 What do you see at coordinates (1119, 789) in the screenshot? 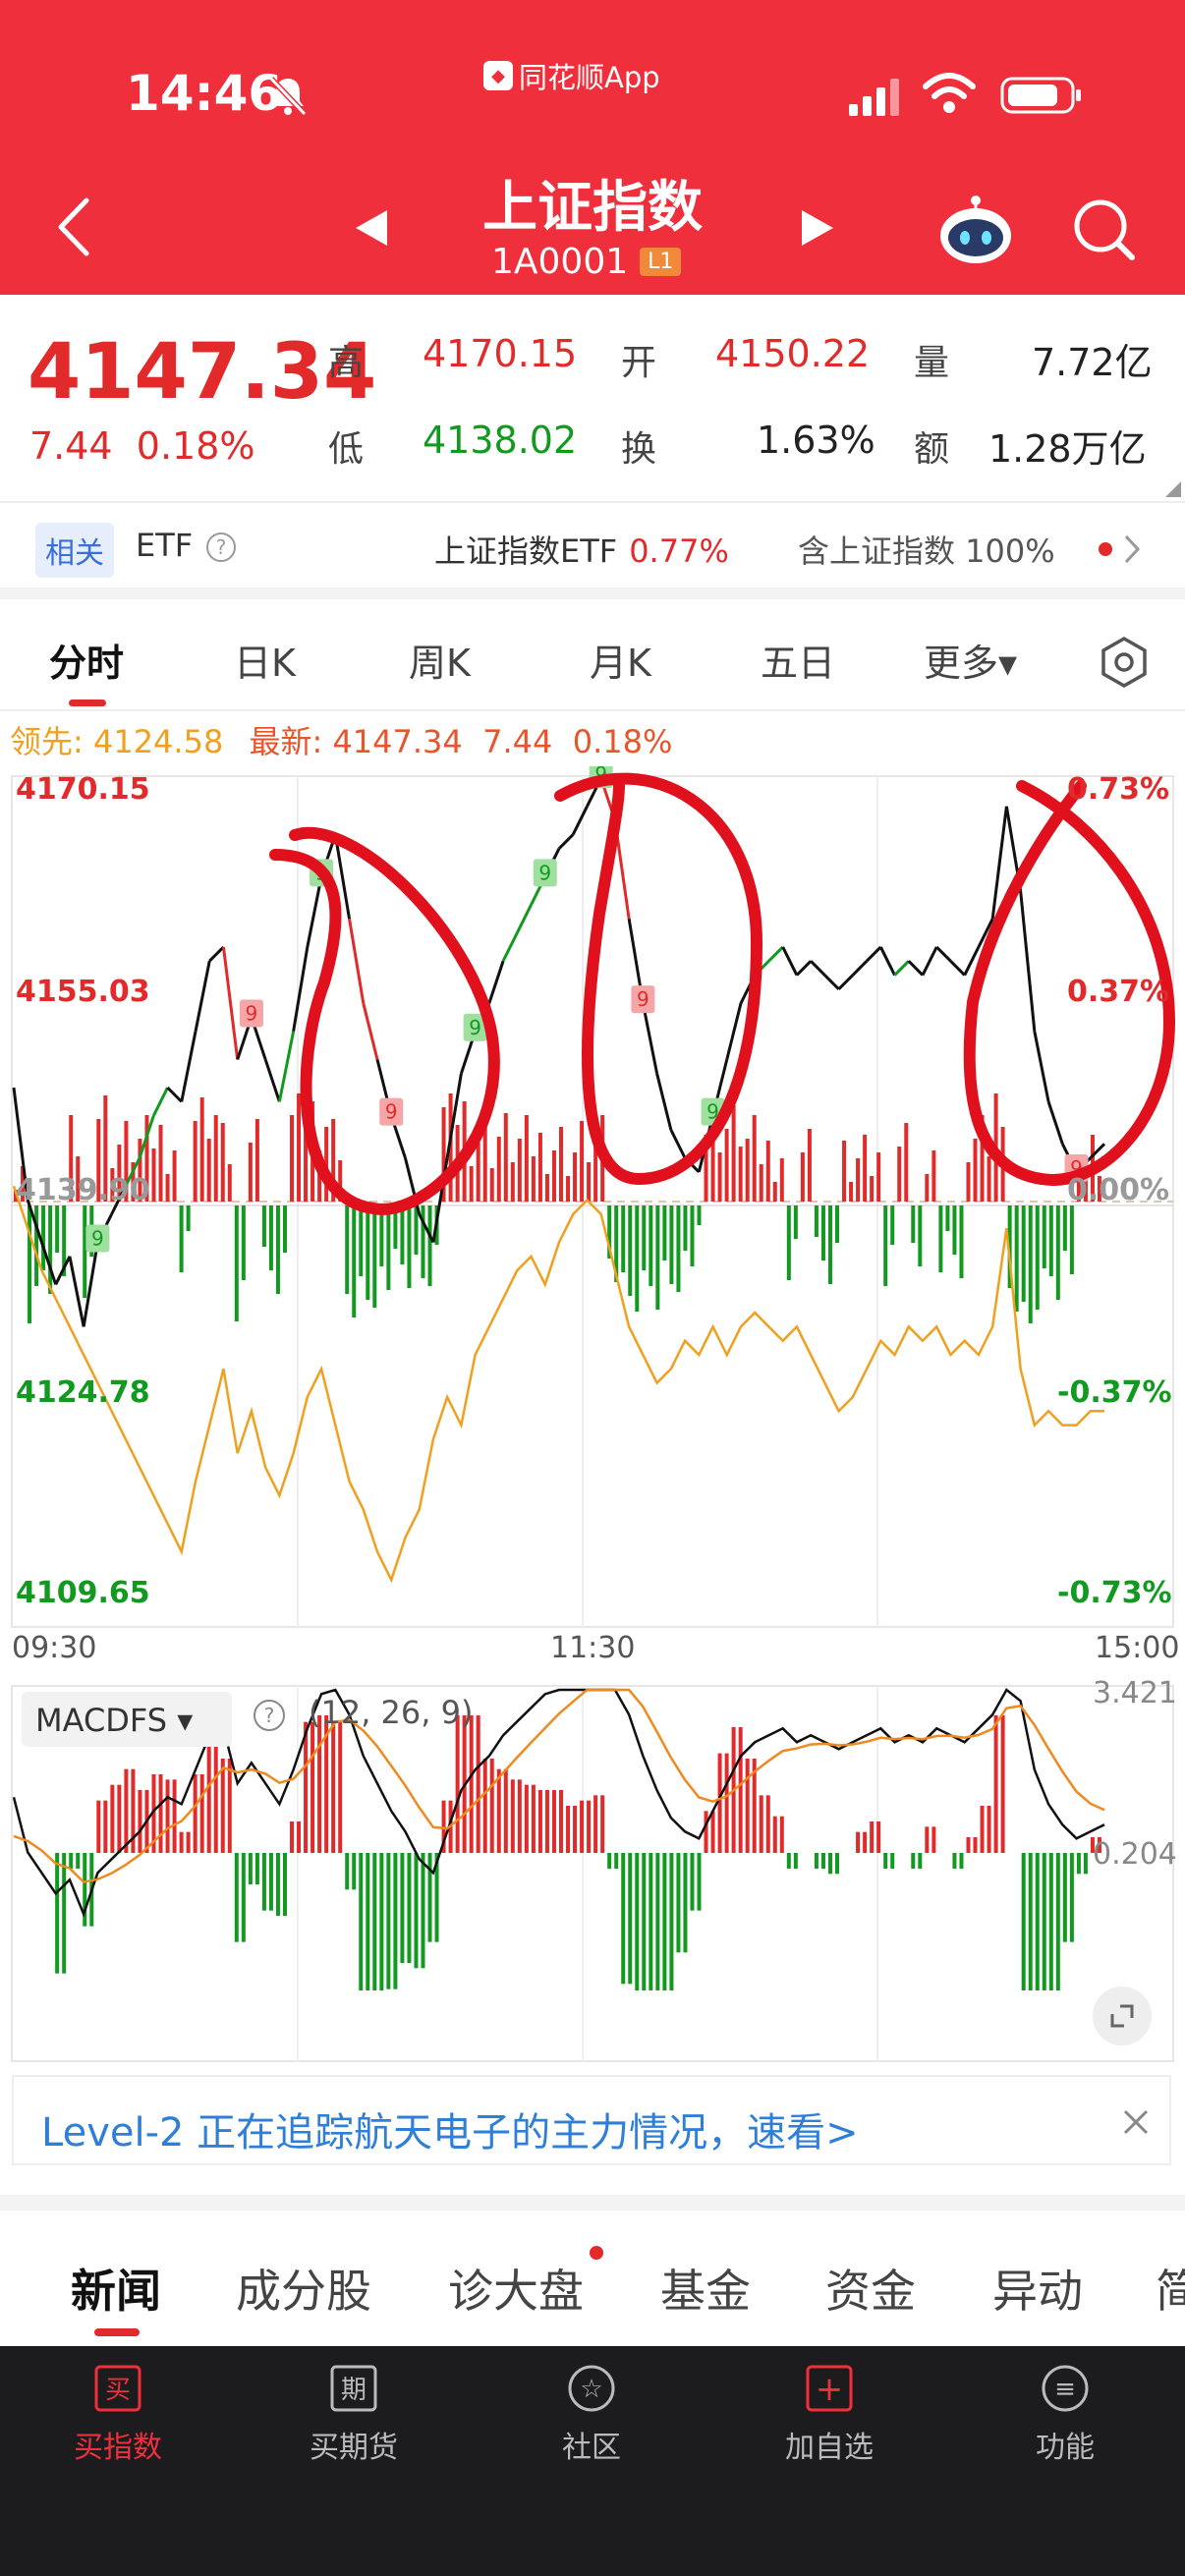
I see `y-label-top-right: 0.73%` at bounding box center [1119, 789].